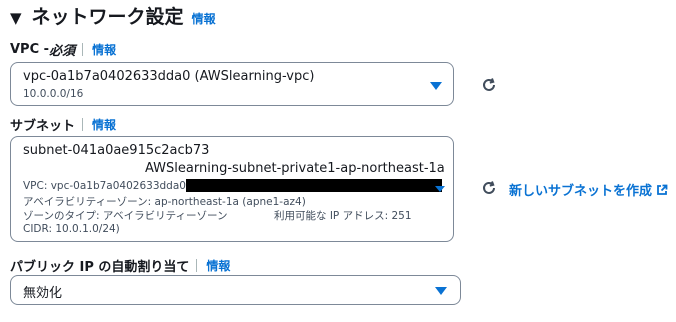 This screenshot has height=322, width=676. I want to click on subnet-cidr-line: CIDR: 10.0.1.0/24), so click(71, 229).